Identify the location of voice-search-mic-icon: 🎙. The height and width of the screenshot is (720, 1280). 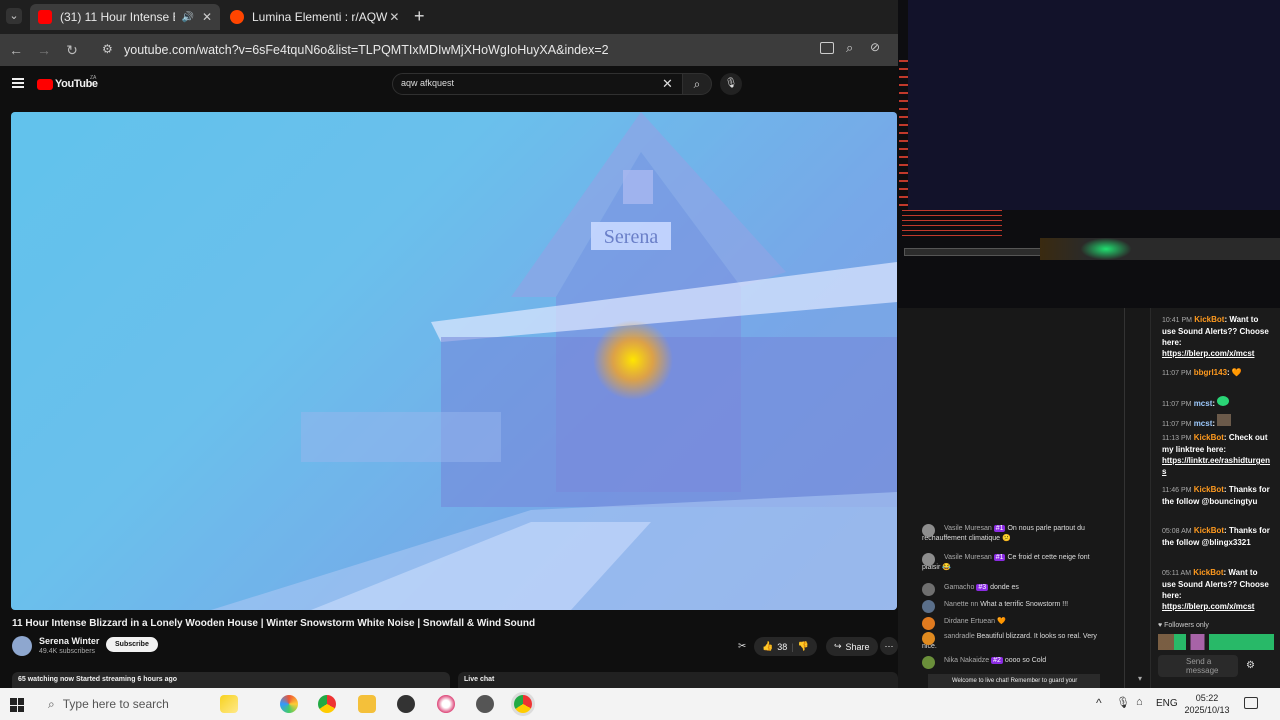
(731, 84).